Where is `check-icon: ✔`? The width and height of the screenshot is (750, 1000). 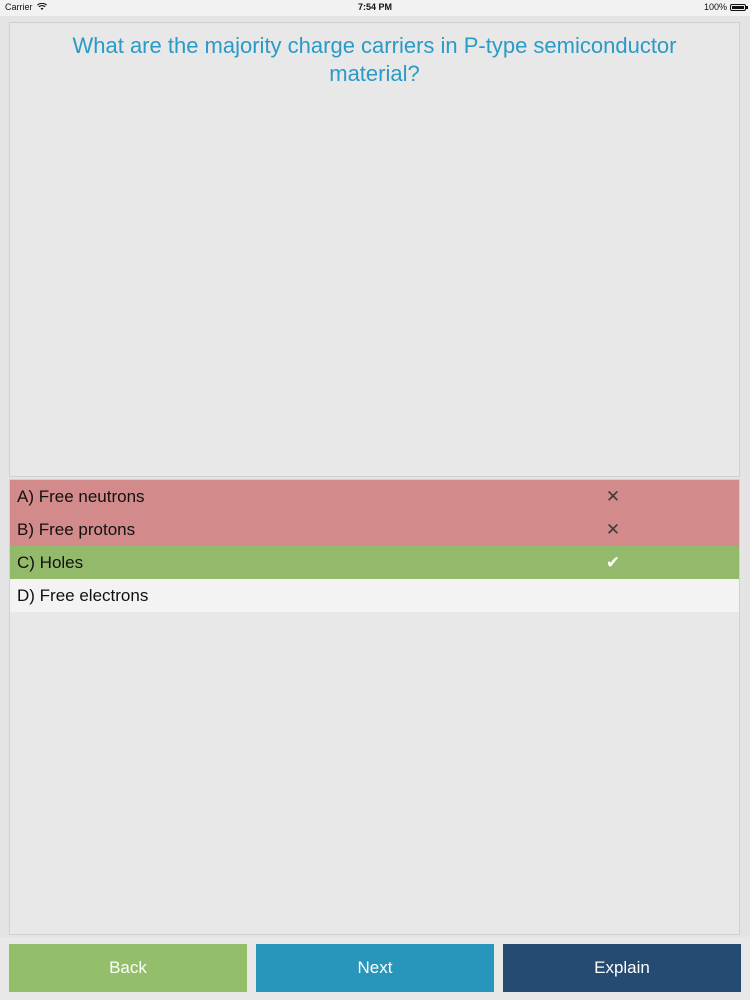
check-icon: ✔ is located at coordinates (613, 562).